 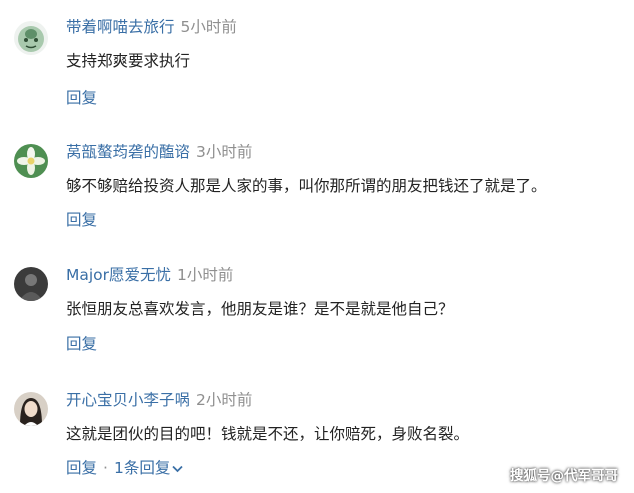 What do you see at coordinates (120, 27) in the screenshot?
I see `username: 带着啊喵去旅行` at bounding box center [120, 27].